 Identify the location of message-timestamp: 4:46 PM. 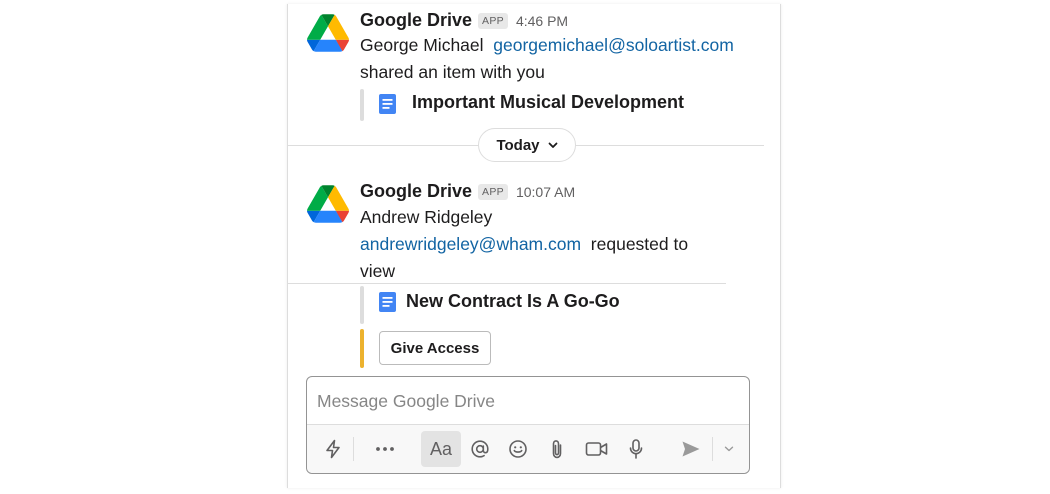
(542, 21).